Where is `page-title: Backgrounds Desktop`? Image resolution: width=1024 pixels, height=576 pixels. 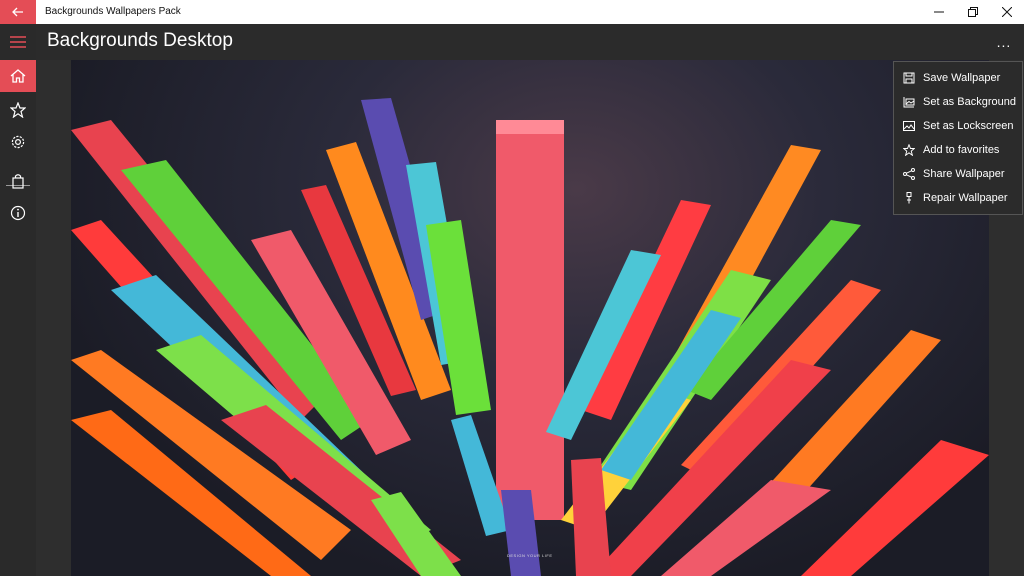
page-title: Backgrounds Desktop is located at coordinates (140, 40).